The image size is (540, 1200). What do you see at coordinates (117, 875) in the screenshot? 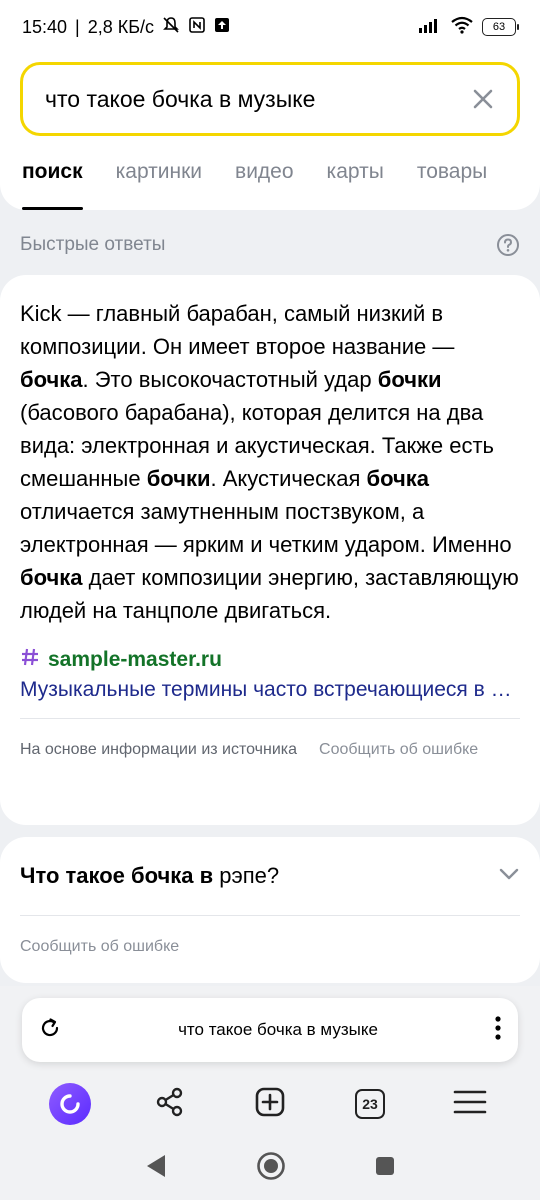
I see `question-bold: Что такое бочка в` at bounding box center [117, 875].